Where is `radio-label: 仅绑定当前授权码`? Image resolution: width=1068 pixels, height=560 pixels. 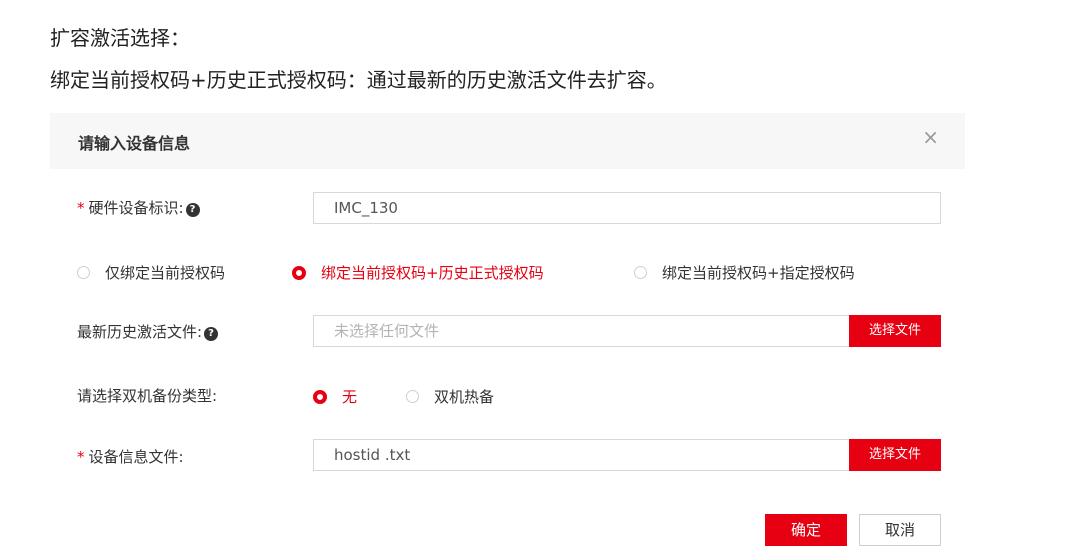
radio-label: 仅绑定当前授权码 is located at coordinates (165, 273).